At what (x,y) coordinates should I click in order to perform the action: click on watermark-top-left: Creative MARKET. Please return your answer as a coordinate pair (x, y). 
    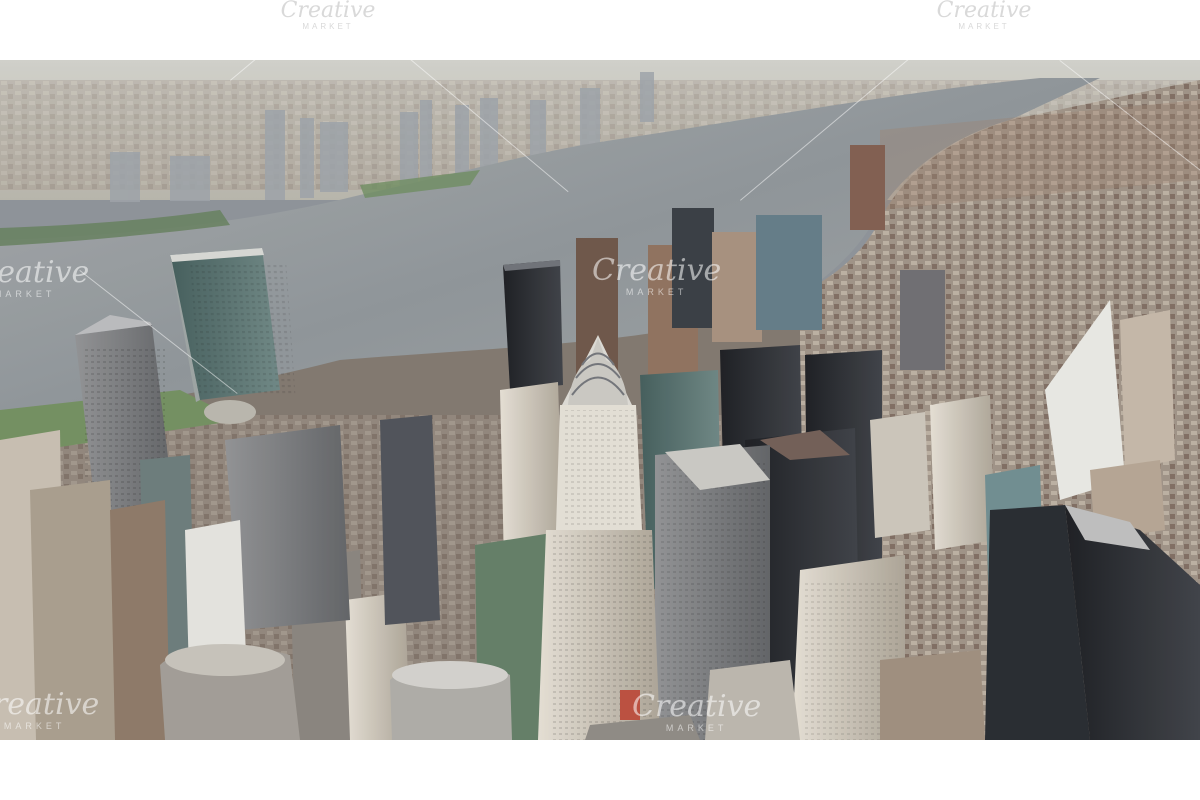
    Looking at the image, I should click on (328, 15).